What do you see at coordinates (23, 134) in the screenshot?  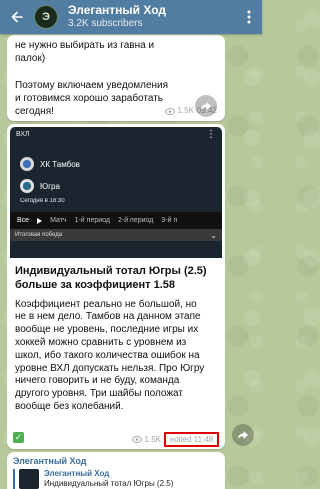 I see `league-label: ВХЛ` at bounding box center [23, 134].